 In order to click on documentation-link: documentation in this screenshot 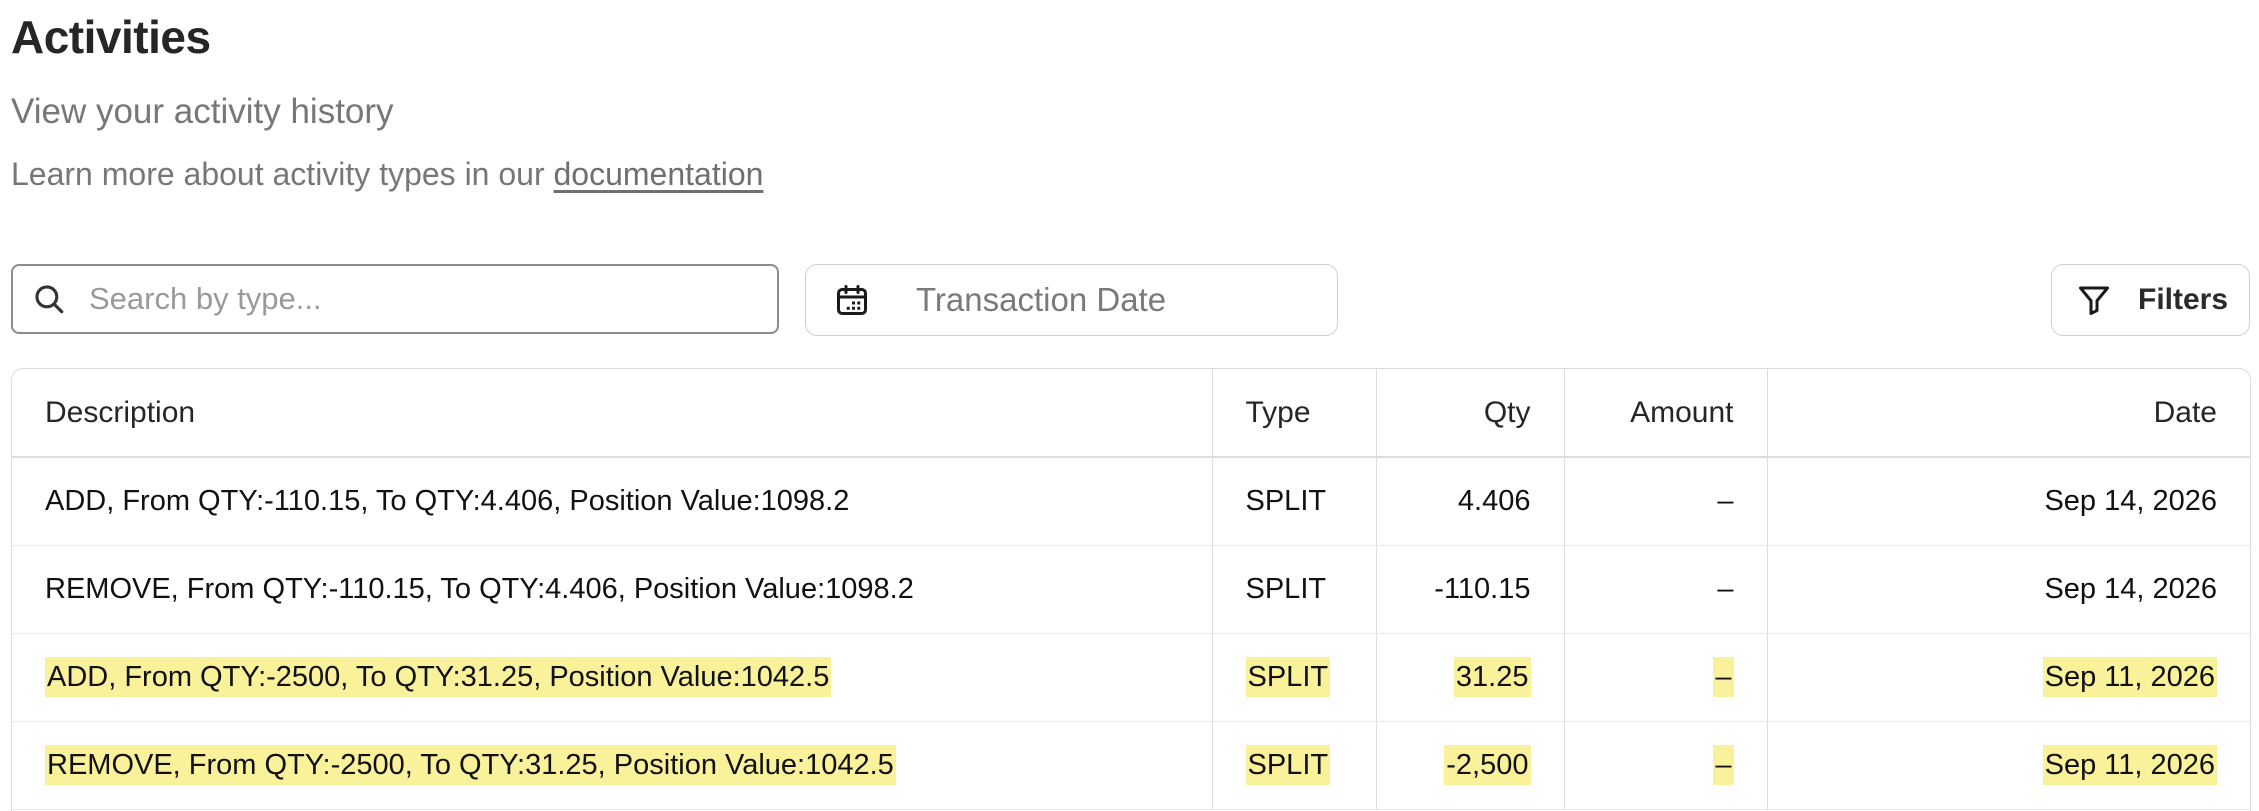, I will do `click(659, 174)`.